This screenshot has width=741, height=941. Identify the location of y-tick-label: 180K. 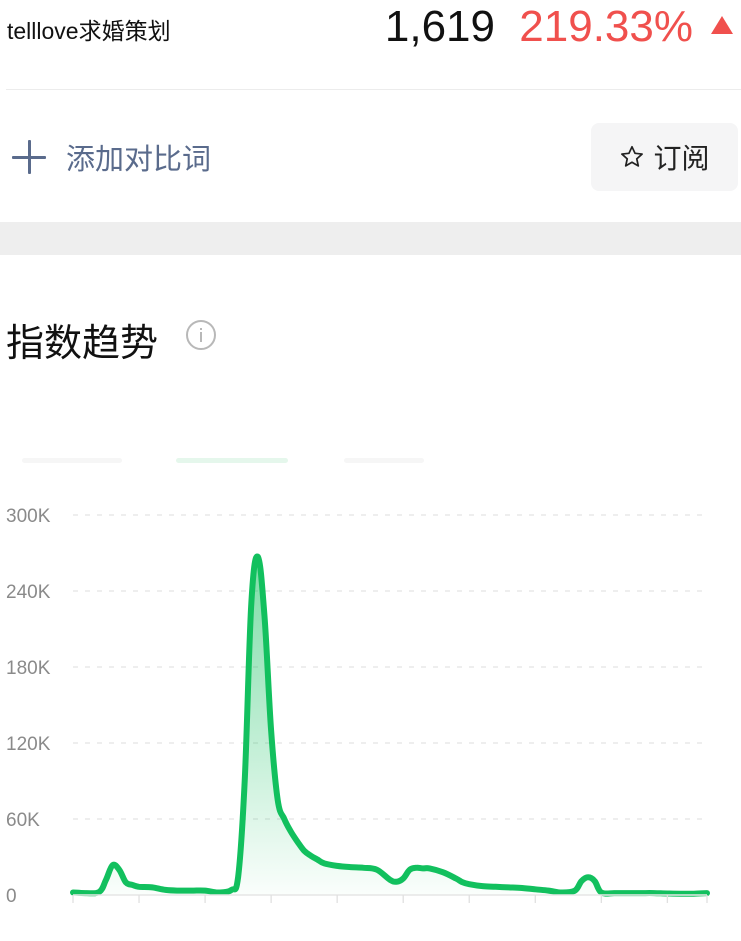
(28, 668).